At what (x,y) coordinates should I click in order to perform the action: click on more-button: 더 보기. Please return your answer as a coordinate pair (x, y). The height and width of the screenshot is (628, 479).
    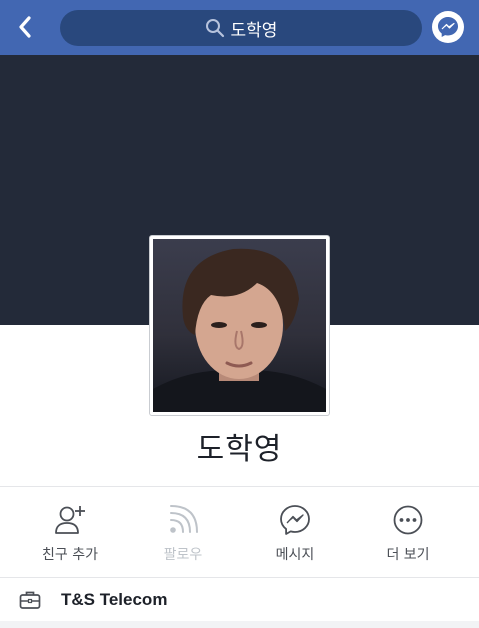
    Looking at the image, I should click on (408, 532).